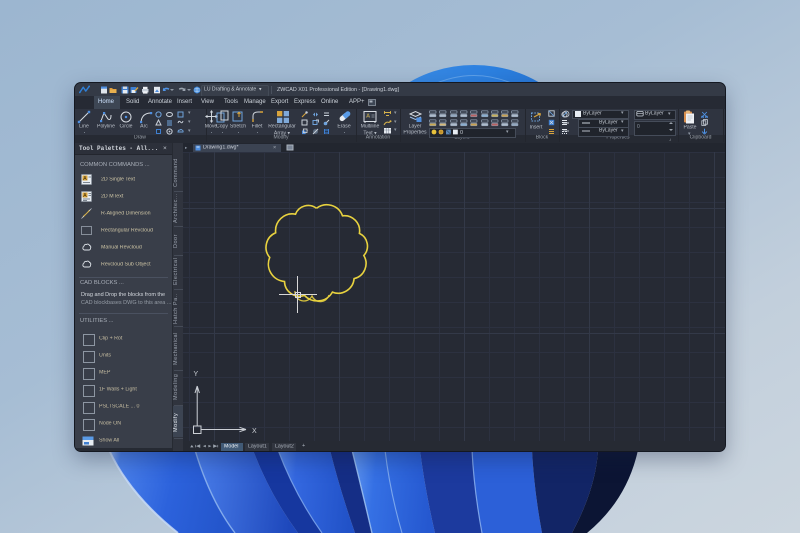  Describe the element at coordinates (368, 116) in the screenshot. I see `svg-text: A` at that location.